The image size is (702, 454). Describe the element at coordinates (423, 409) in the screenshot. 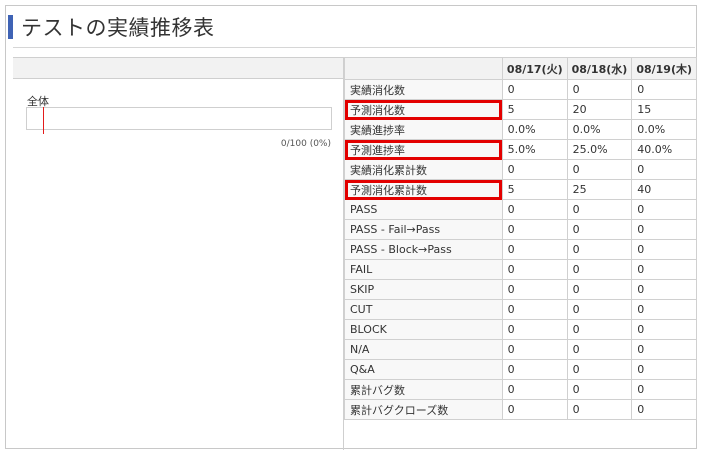

I see `metric-label: 累計バグクローズ数` at that location.